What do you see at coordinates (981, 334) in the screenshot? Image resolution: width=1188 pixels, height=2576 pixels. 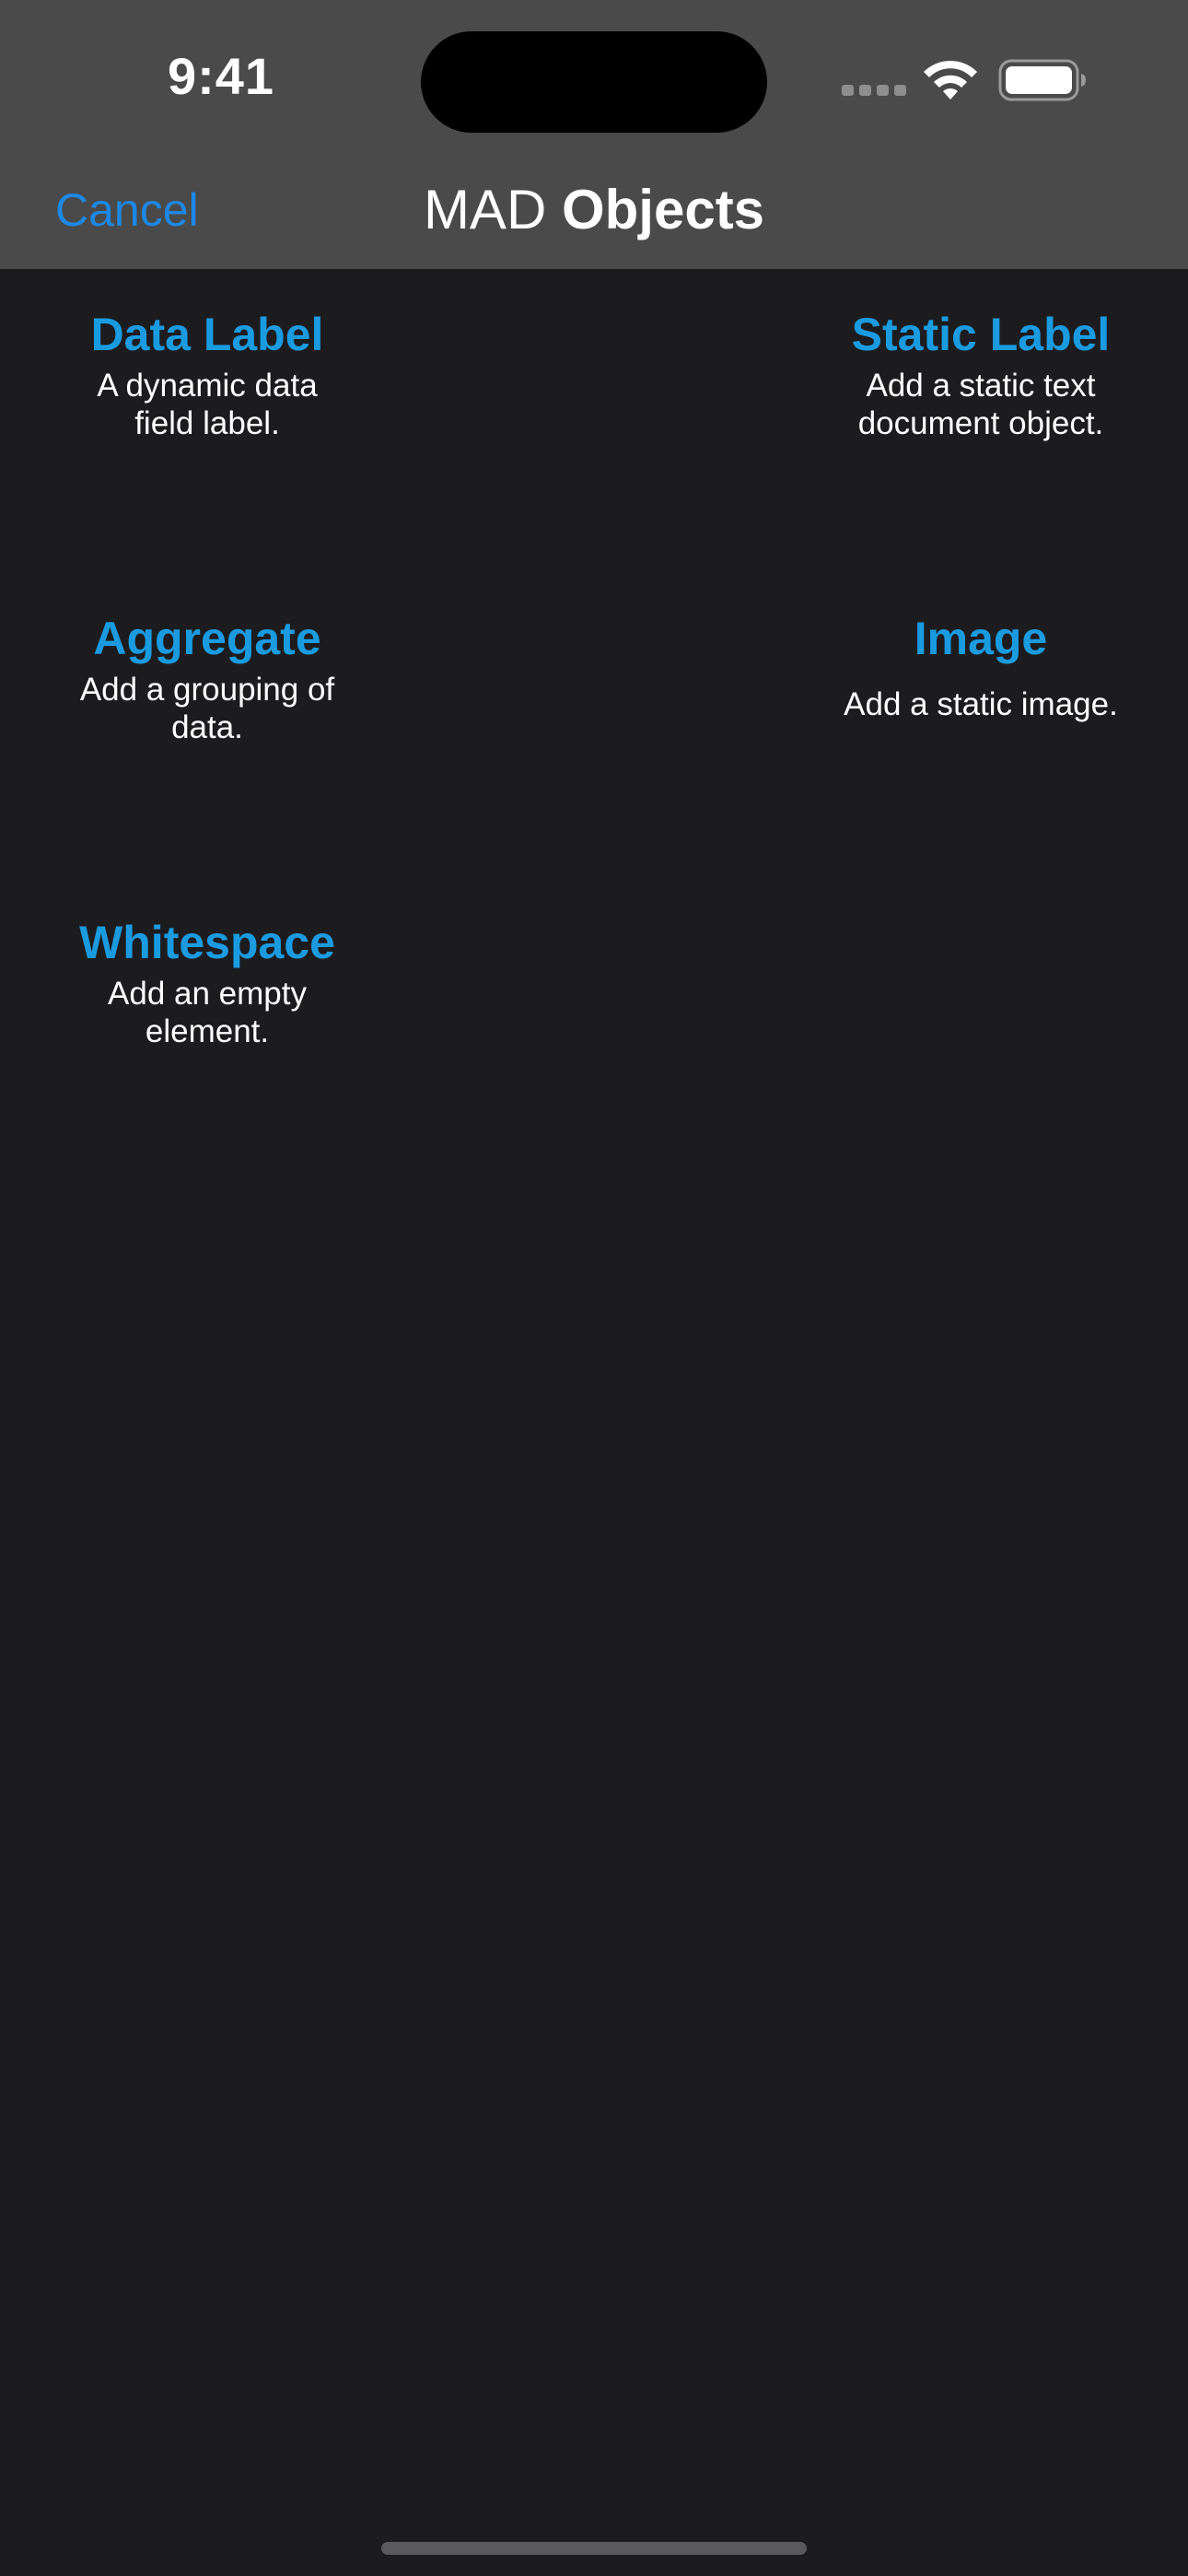 I see `object-title: Static Label` at bounding box center [981, 334].